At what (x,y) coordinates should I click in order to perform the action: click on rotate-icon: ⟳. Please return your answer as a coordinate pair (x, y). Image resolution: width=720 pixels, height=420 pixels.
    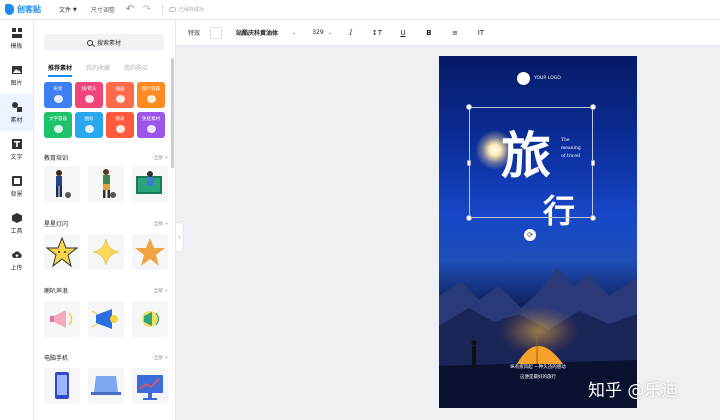
    Looking at the image, I should click on (530, 235).